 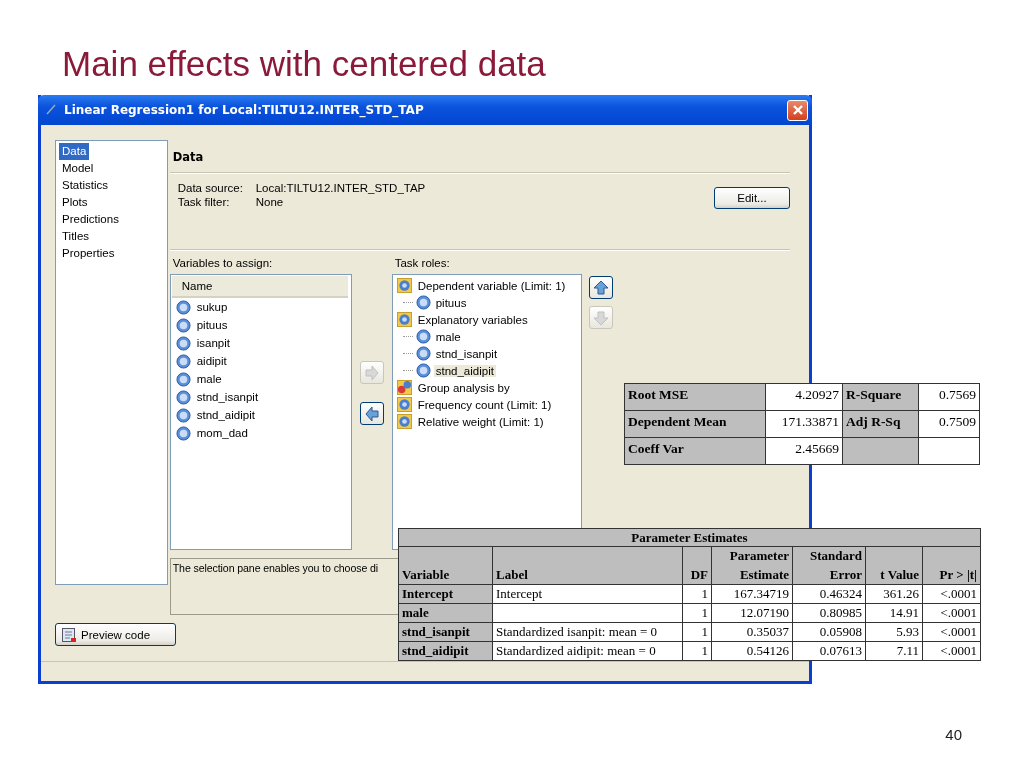 What do you see at coordinates (69, 634) in the screenshot?
I see `document-icon` at bounding box center [69, 634].